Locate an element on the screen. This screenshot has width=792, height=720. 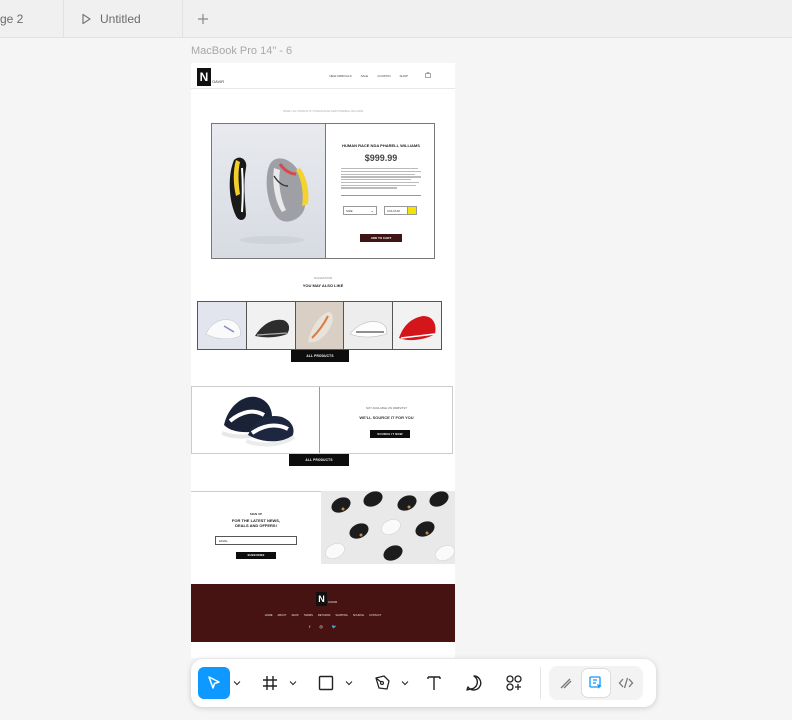
site-header: N OAVIR NEW ARRIVALS SALE COUPON SHOP is located at coordinates (323, 76).